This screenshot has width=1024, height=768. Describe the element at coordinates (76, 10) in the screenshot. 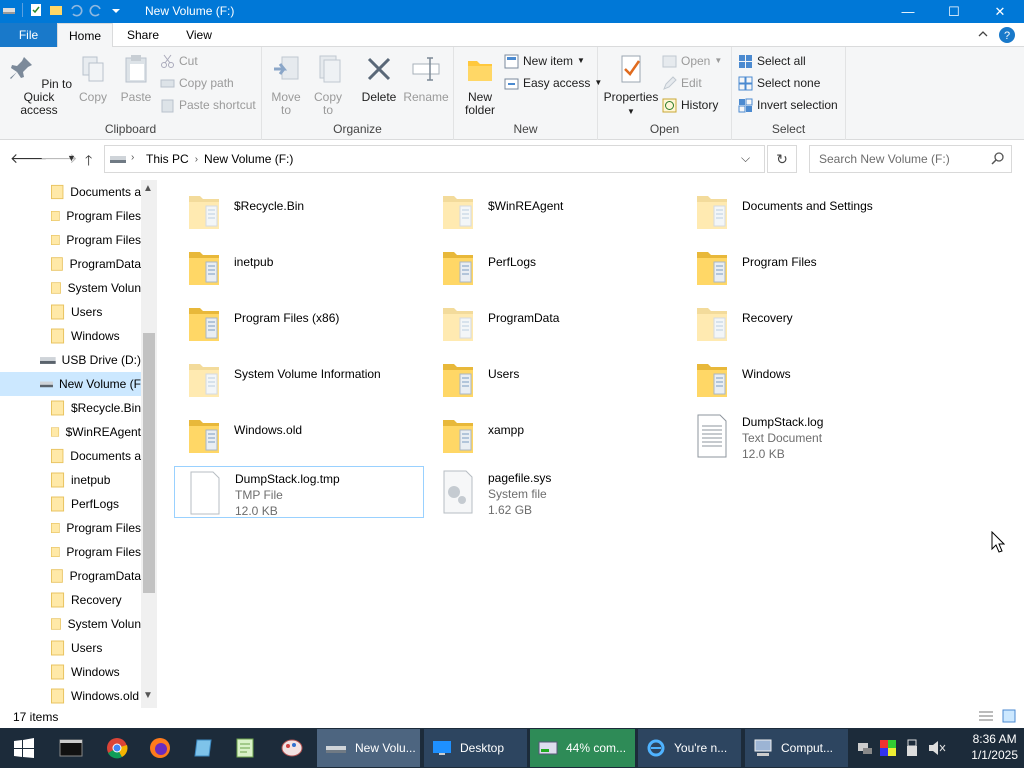

I see `undo-icon` at that location.